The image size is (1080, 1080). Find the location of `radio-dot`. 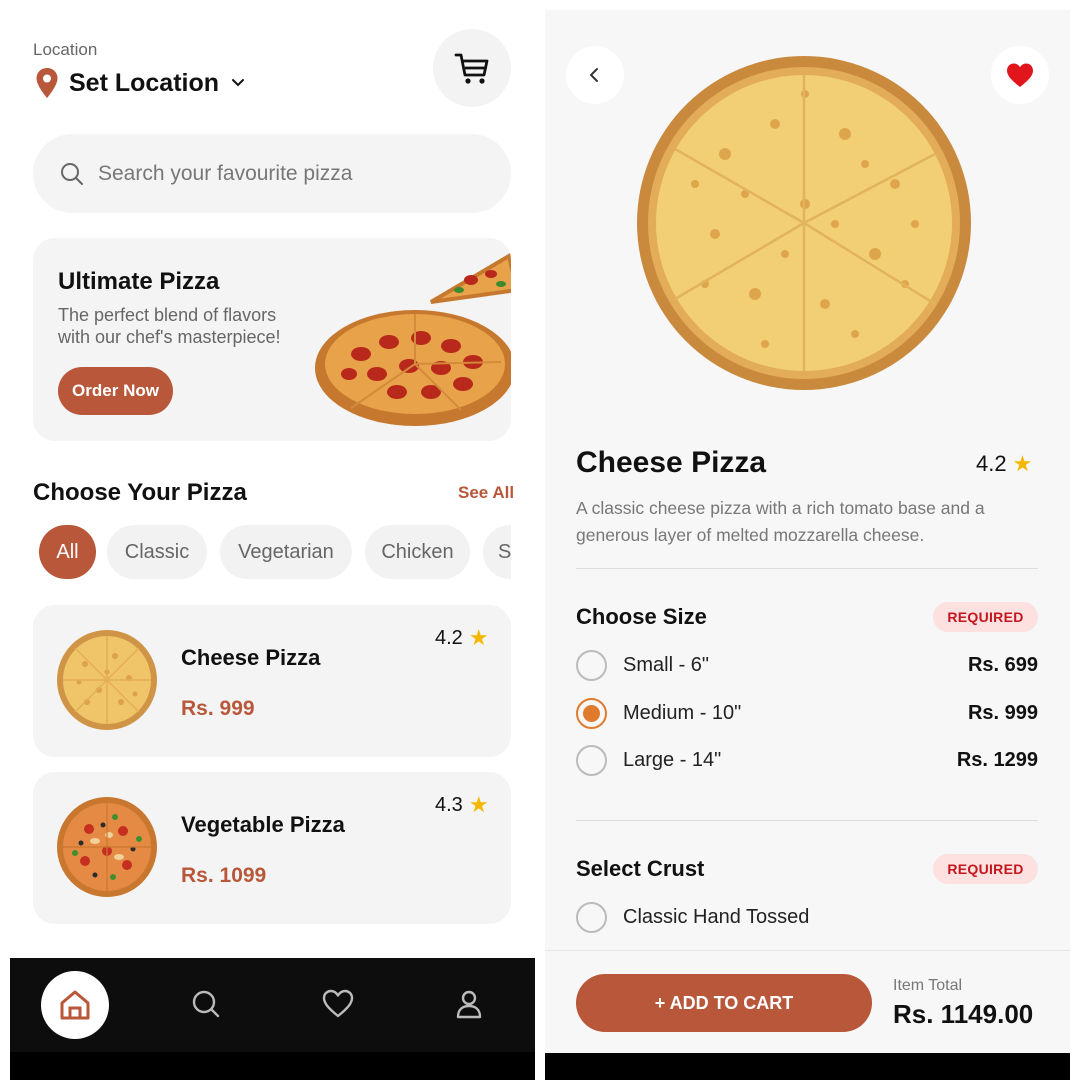

radio-dot is located at coordinates (591, 713).